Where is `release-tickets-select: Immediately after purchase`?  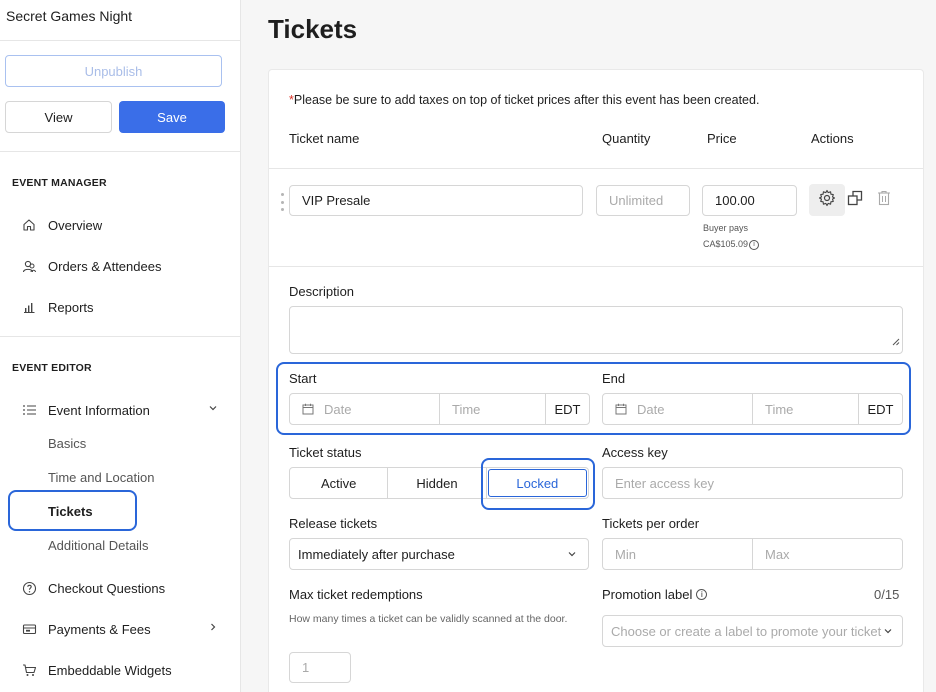
release-tickets-select: Immediately after purchase is located at coordinates (439, 554).